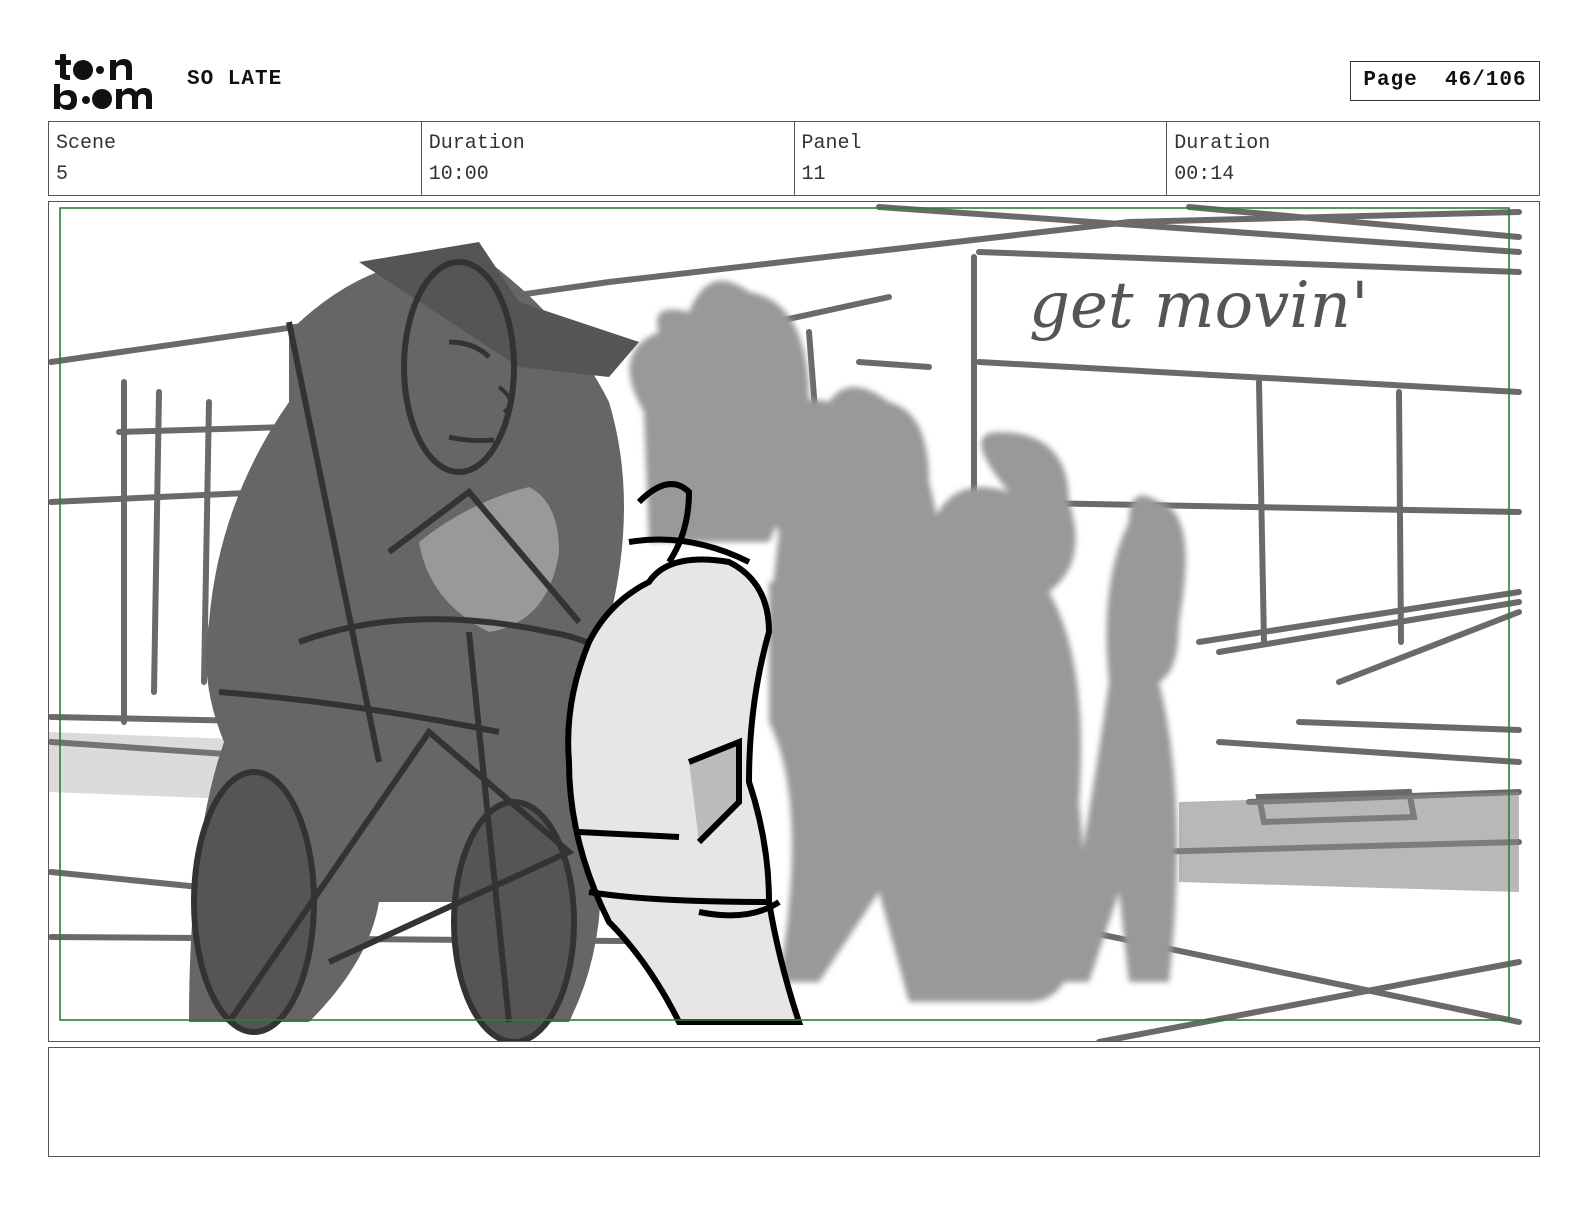 Image resolution: width=1584 pixels, height=1224 pixels. I want to click on project-title: SO LATE, so click(235, 79).